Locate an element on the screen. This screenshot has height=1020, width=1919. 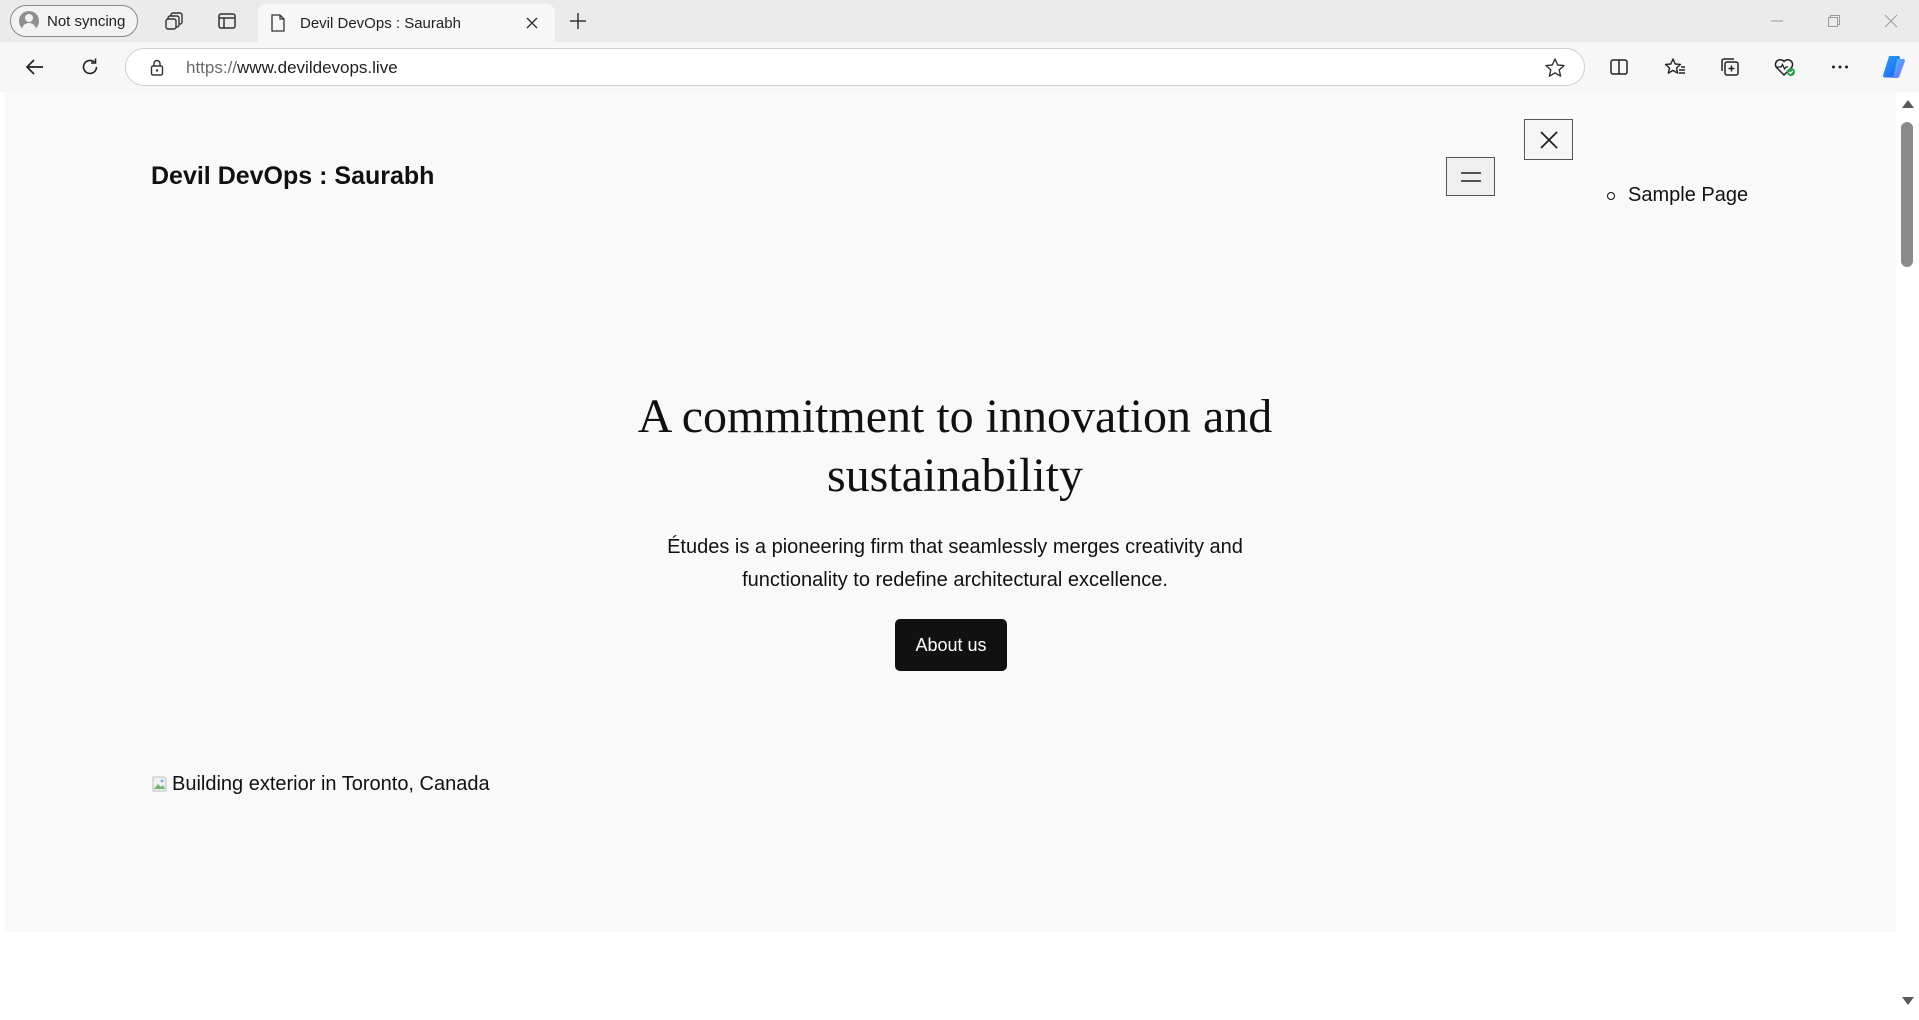
lock-icon is located at coordinates (157, 67).